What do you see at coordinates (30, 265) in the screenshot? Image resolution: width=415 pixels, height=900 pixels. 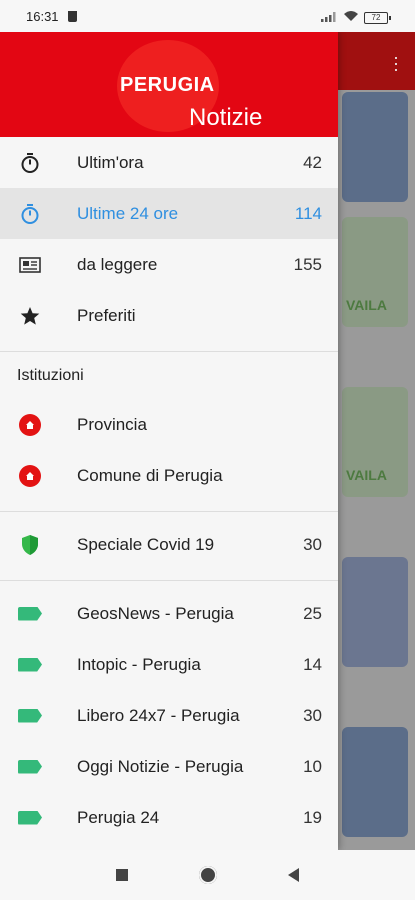 I see `newspaper-icon` at bounding box center [30, 265].